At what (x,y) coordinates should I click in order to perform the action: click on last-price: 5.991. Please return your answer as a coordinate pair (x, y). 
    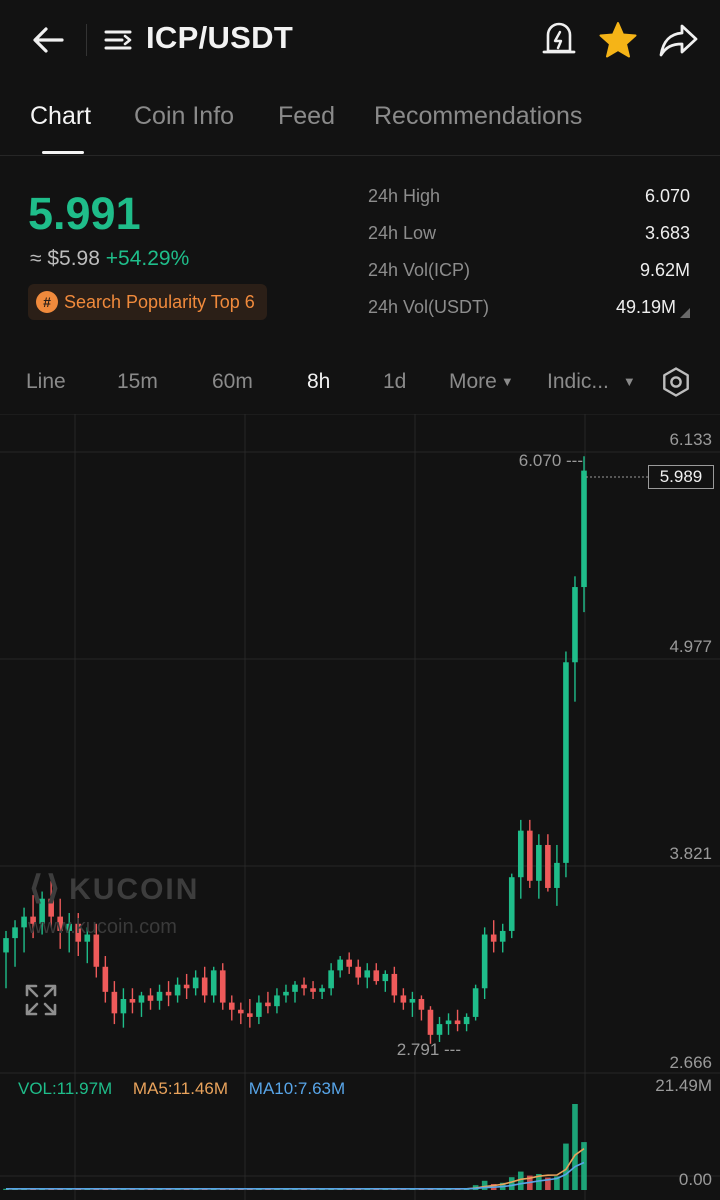
    Looking at the image, I should click on (84, 213).